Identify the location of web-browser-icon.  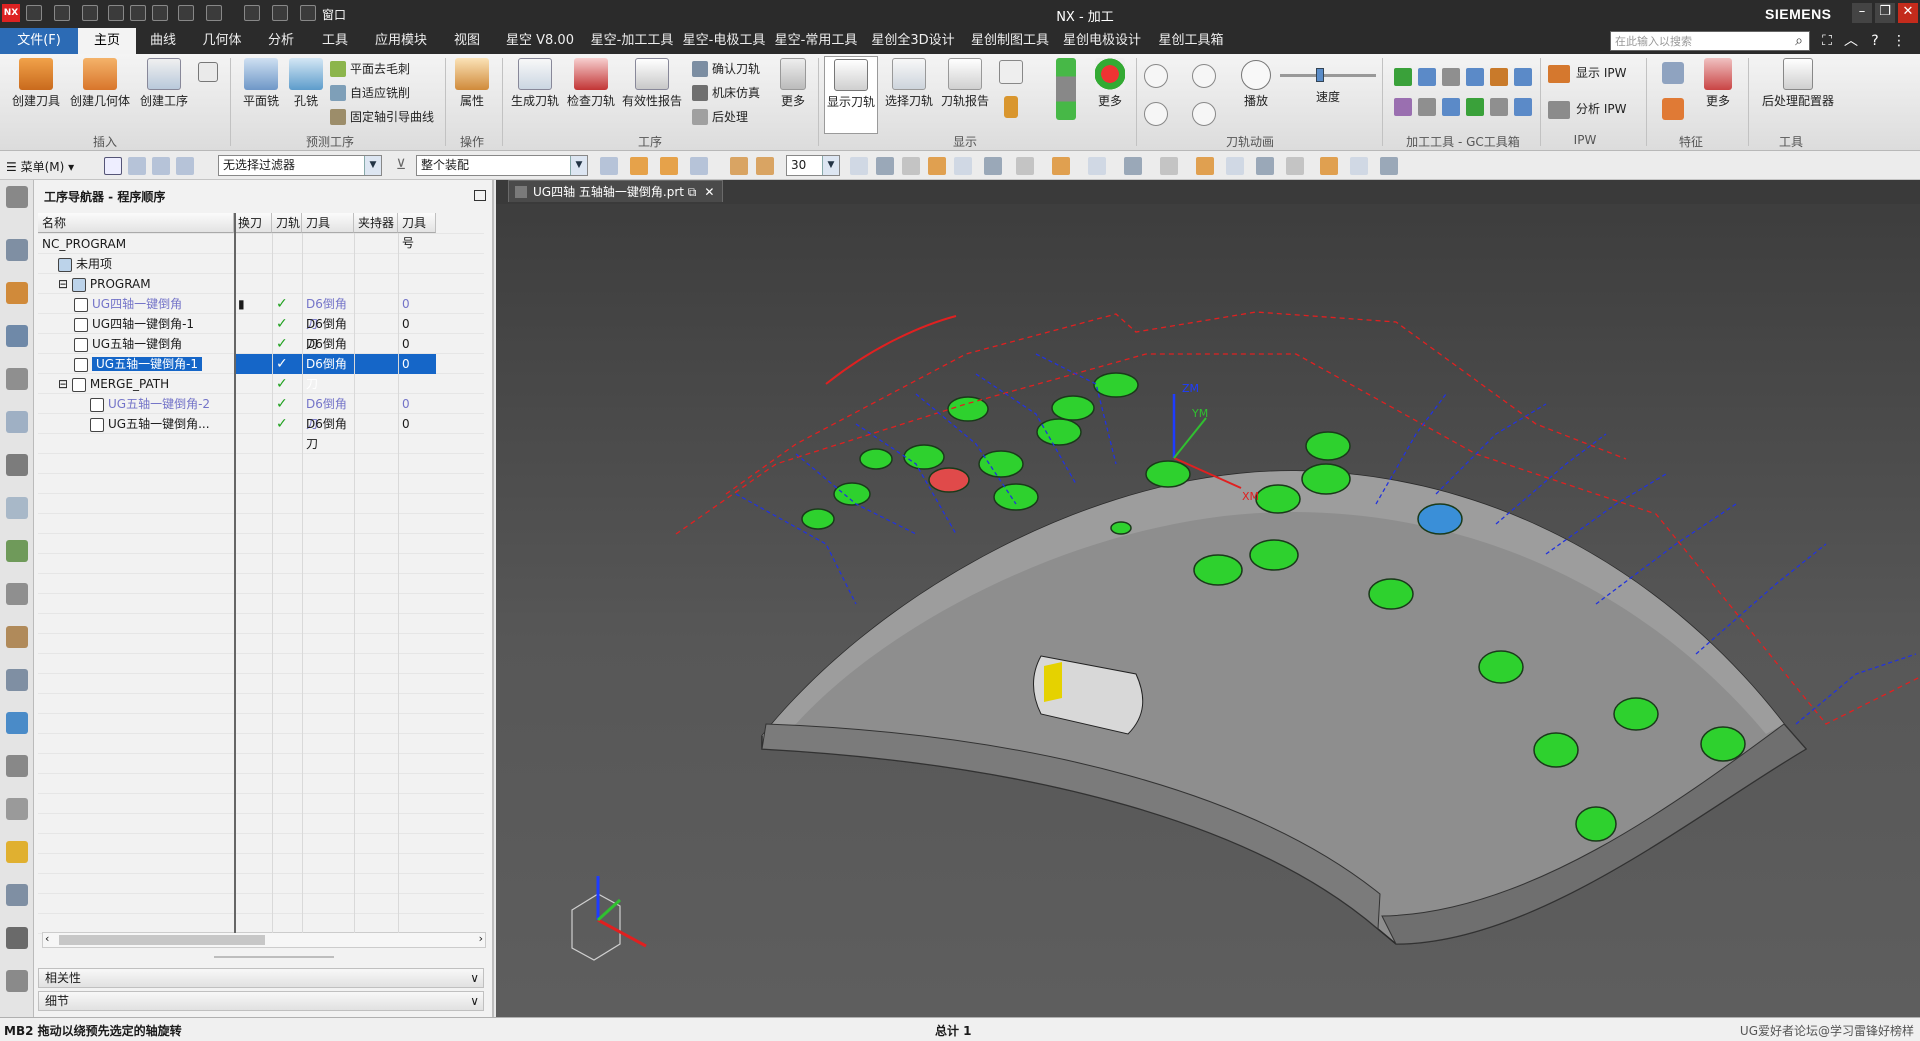
(17, 723).